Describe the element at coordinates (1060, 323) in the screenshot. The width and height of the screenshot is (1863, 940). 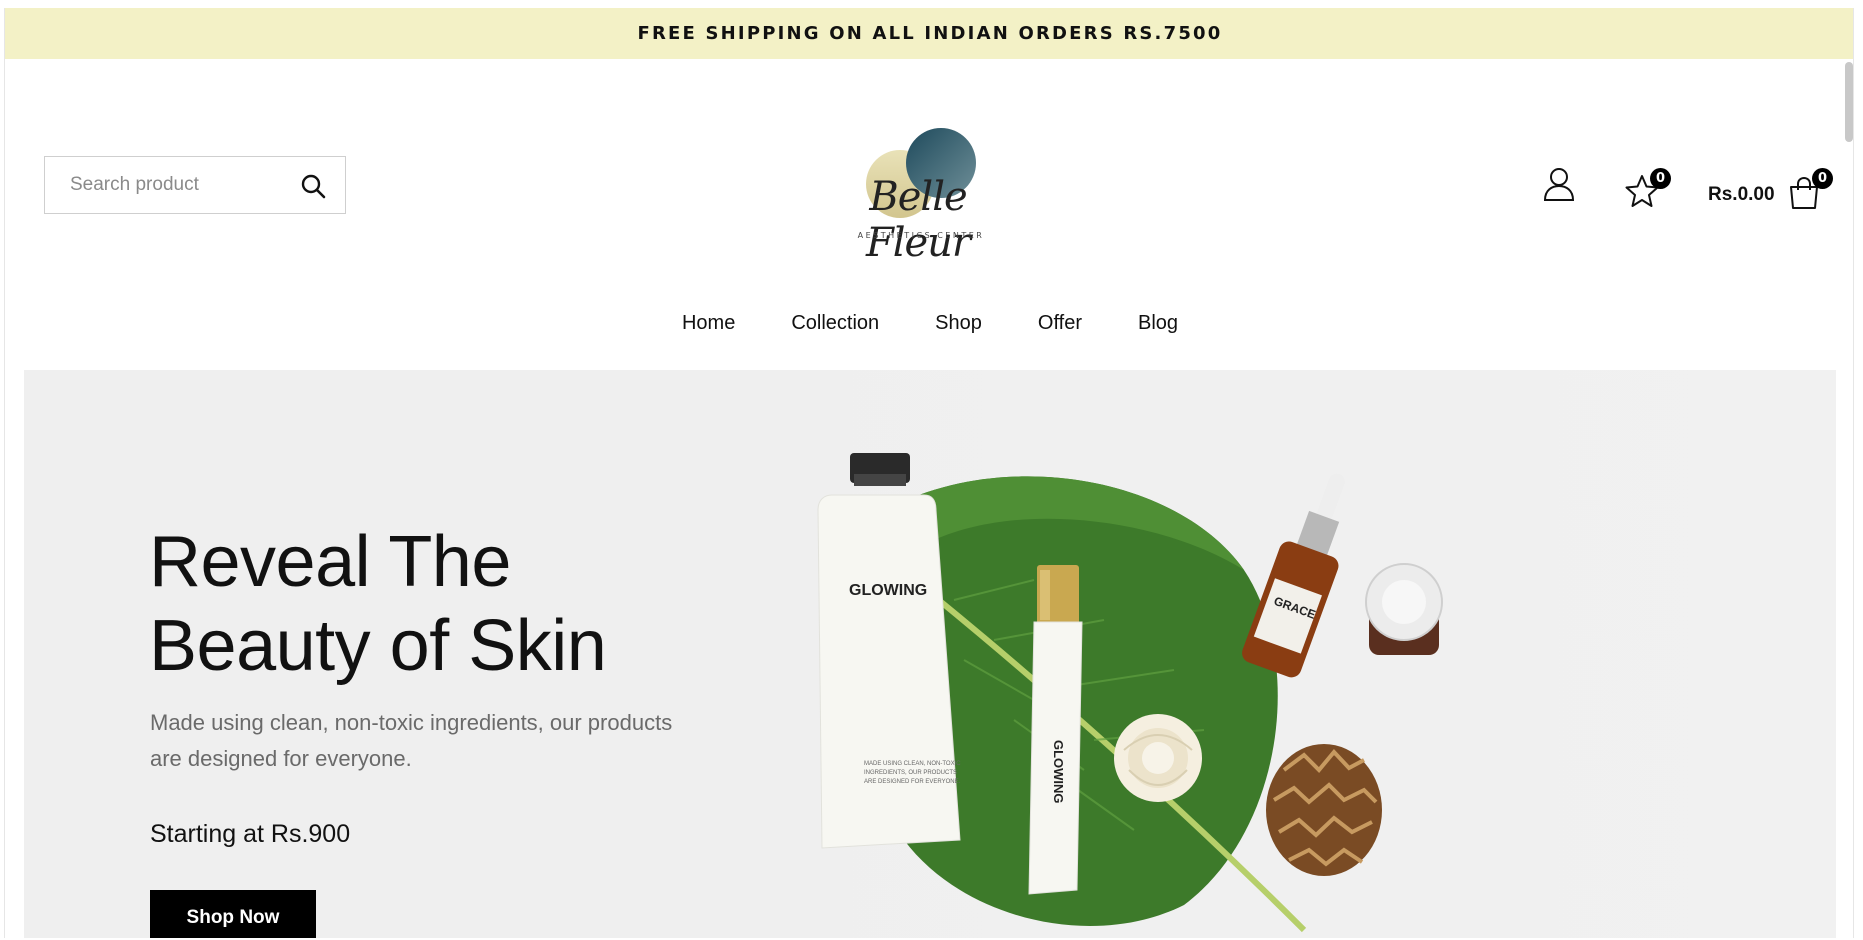
I see `nav-offer: Offer` at that location.